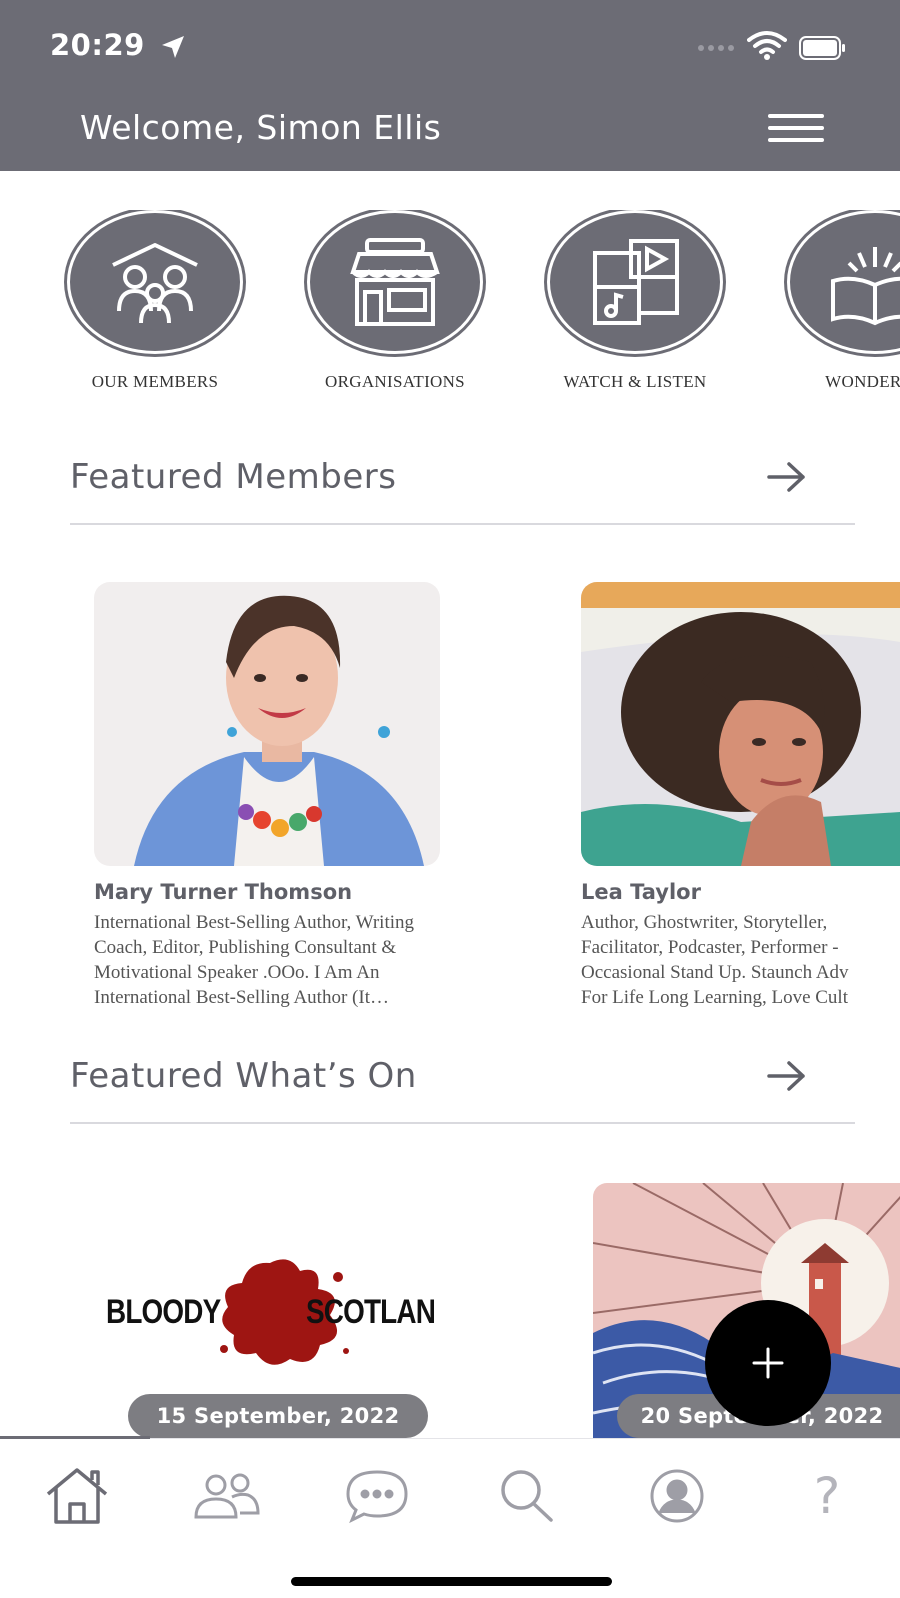 The height and width of the screenshot is (1598, 900). Describe the element at coordinates (641, 892) in the screenshot. I see `member-name: Lea Taylor` at that location.